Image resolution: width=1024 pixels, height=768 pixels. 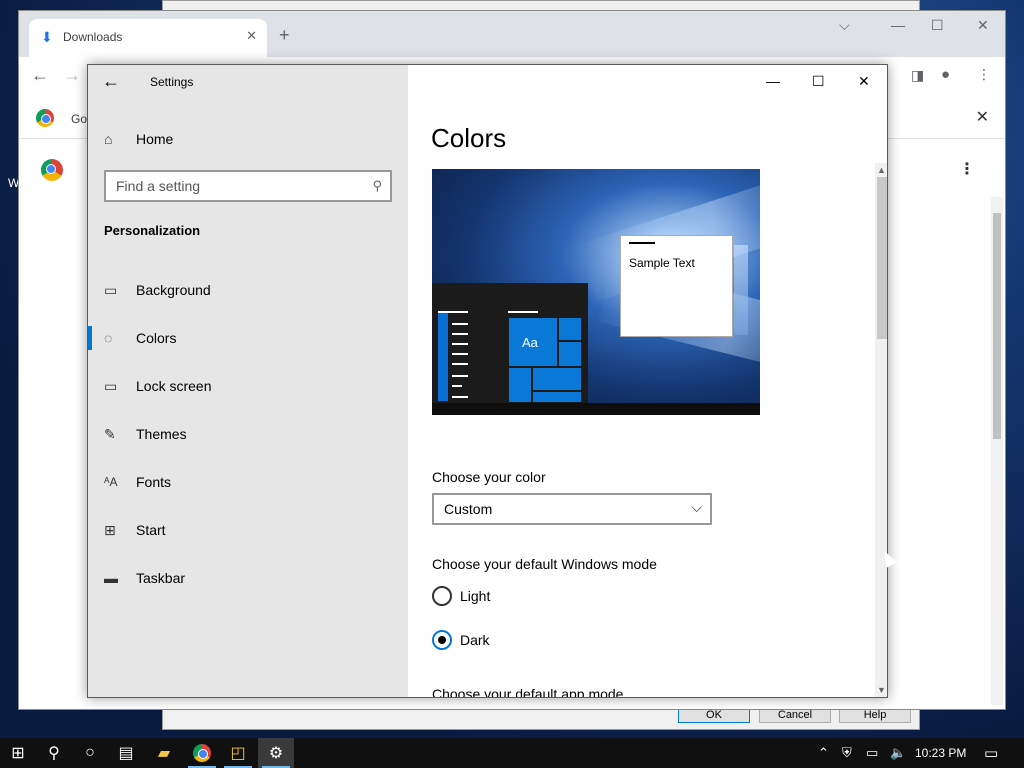 What do you see at coordinates (512, 34) in the screenshot?
I see `tab-strip: ⬇ Downloads ✕ + ⌵ — ☐ ✕` at bounding box center [512, 34].